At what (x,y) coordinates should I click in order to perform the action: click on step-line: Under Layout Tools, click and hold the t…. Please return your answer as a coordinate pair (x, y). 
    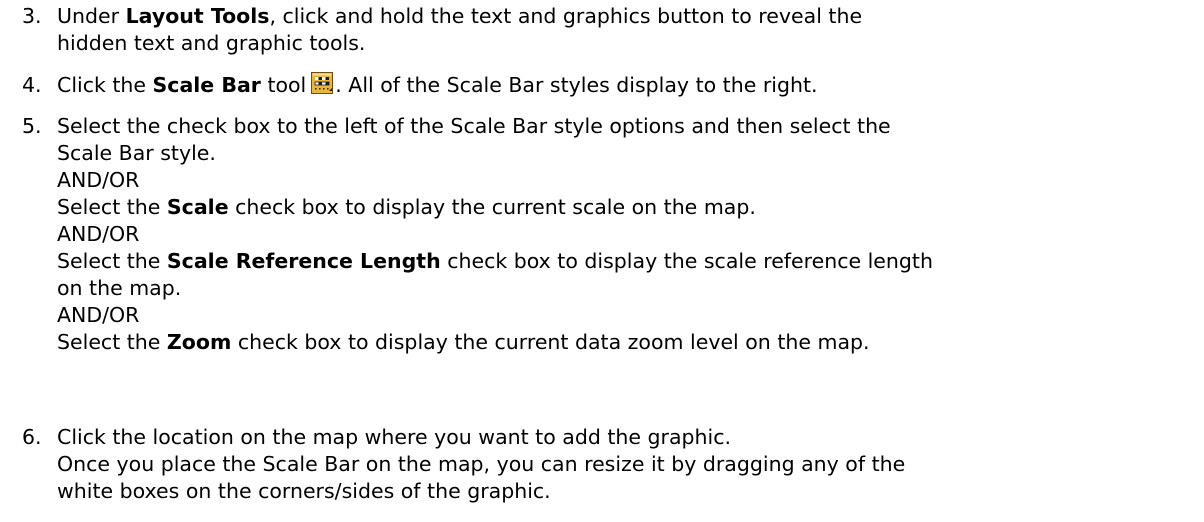
    Looking at the image, I should click on (623, 16).